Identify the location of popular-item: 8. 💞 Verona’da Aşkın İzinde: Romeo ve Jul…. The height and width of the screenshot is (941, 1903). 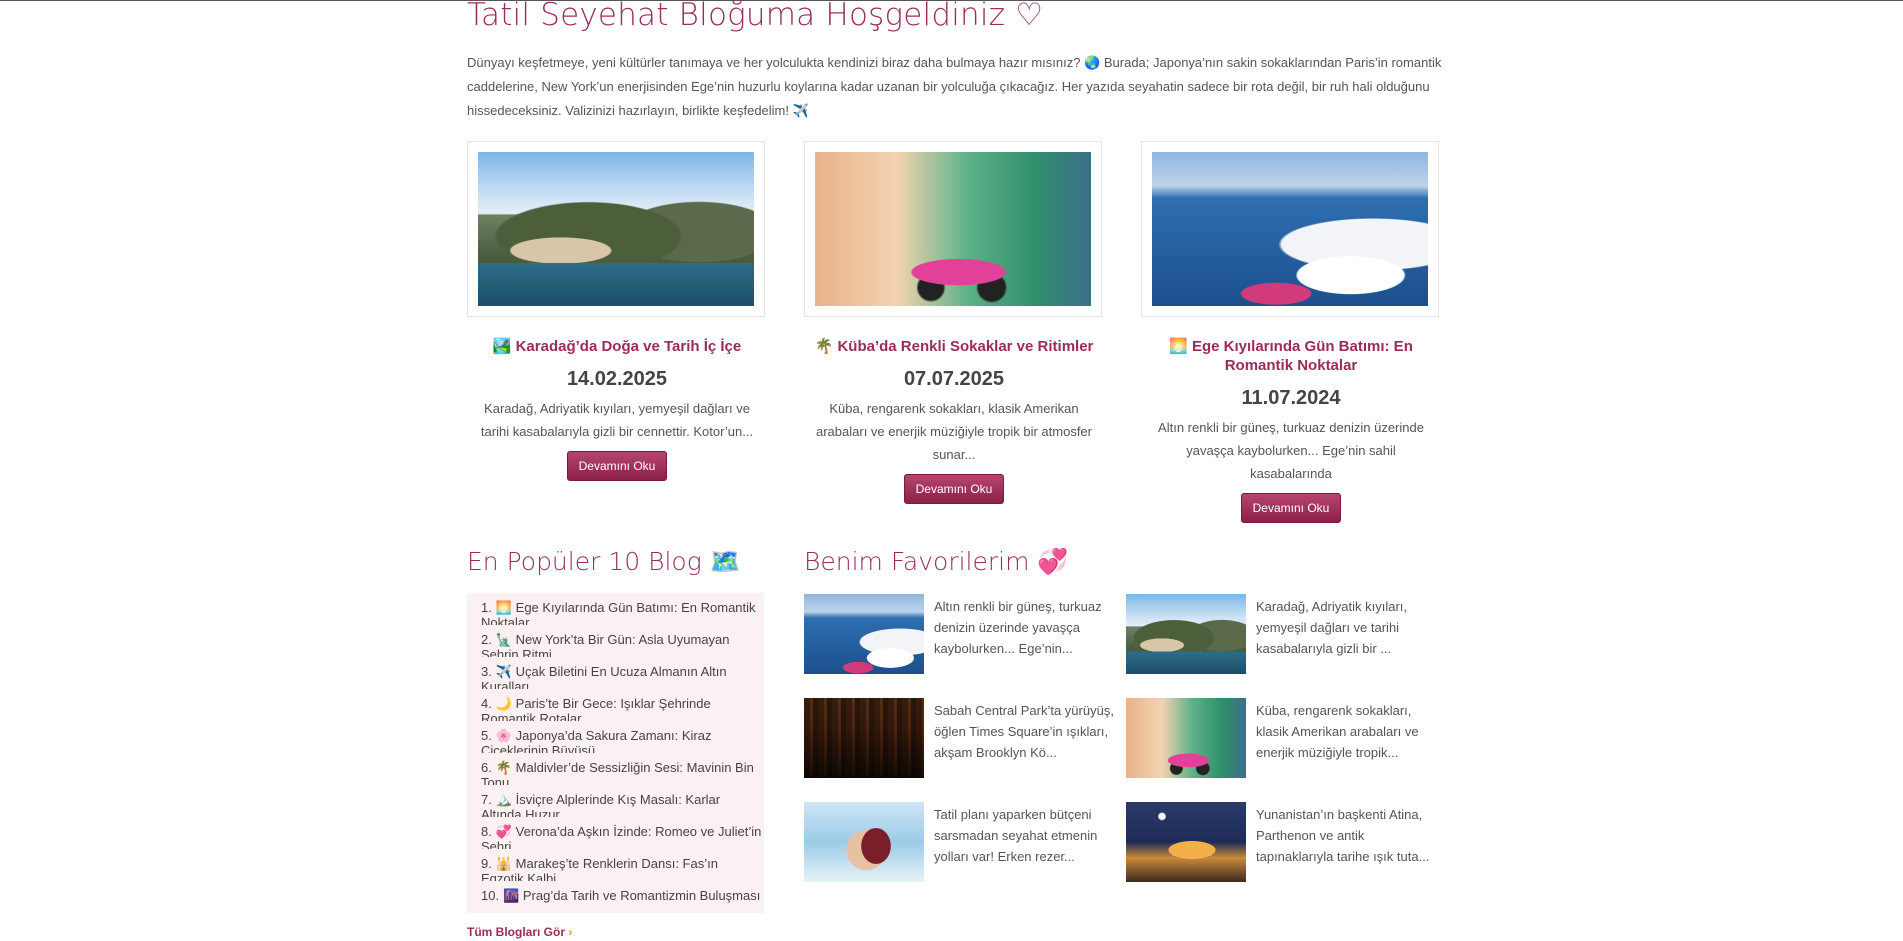
(615, 833).